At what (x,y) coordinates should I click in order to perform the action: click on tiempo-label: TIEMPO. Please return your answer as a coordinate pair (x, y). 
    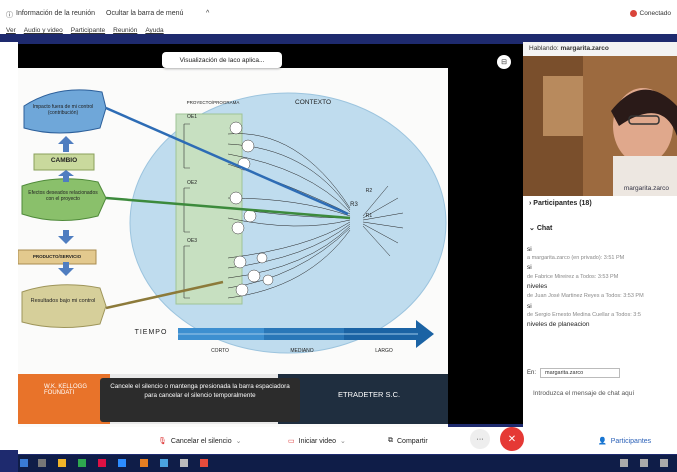
    Looking at the image, I should click on (151, 332).